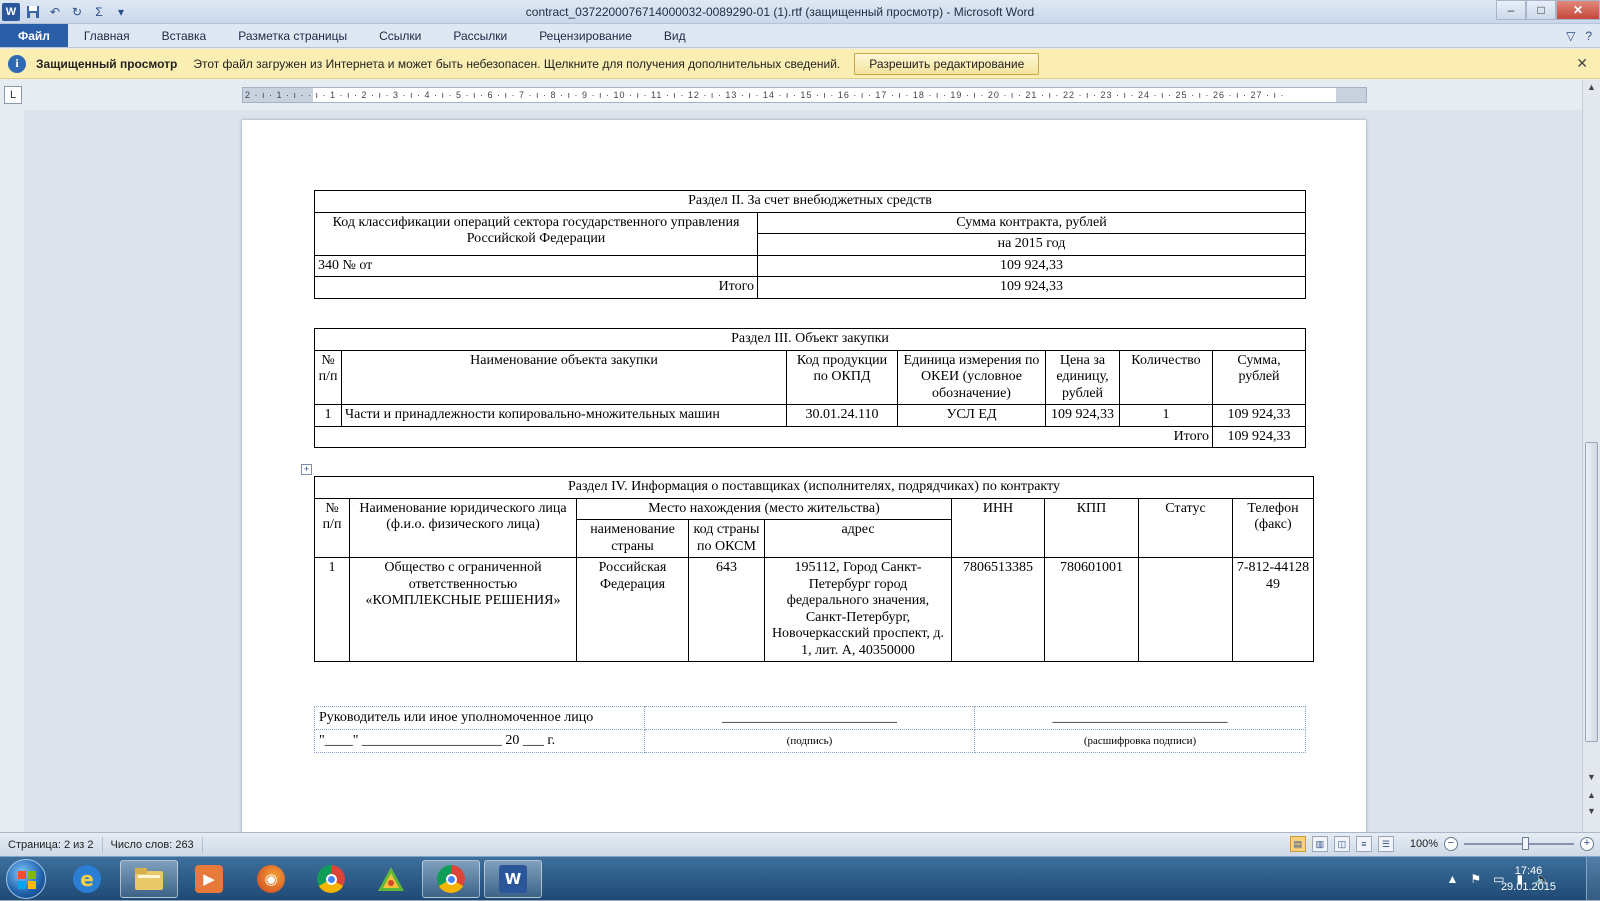 This screenshot has width=1600, height=901. Describe the element at coordinates (1385, 844) in the screenshot. I see `draft-view-icon: ☰` at that location.